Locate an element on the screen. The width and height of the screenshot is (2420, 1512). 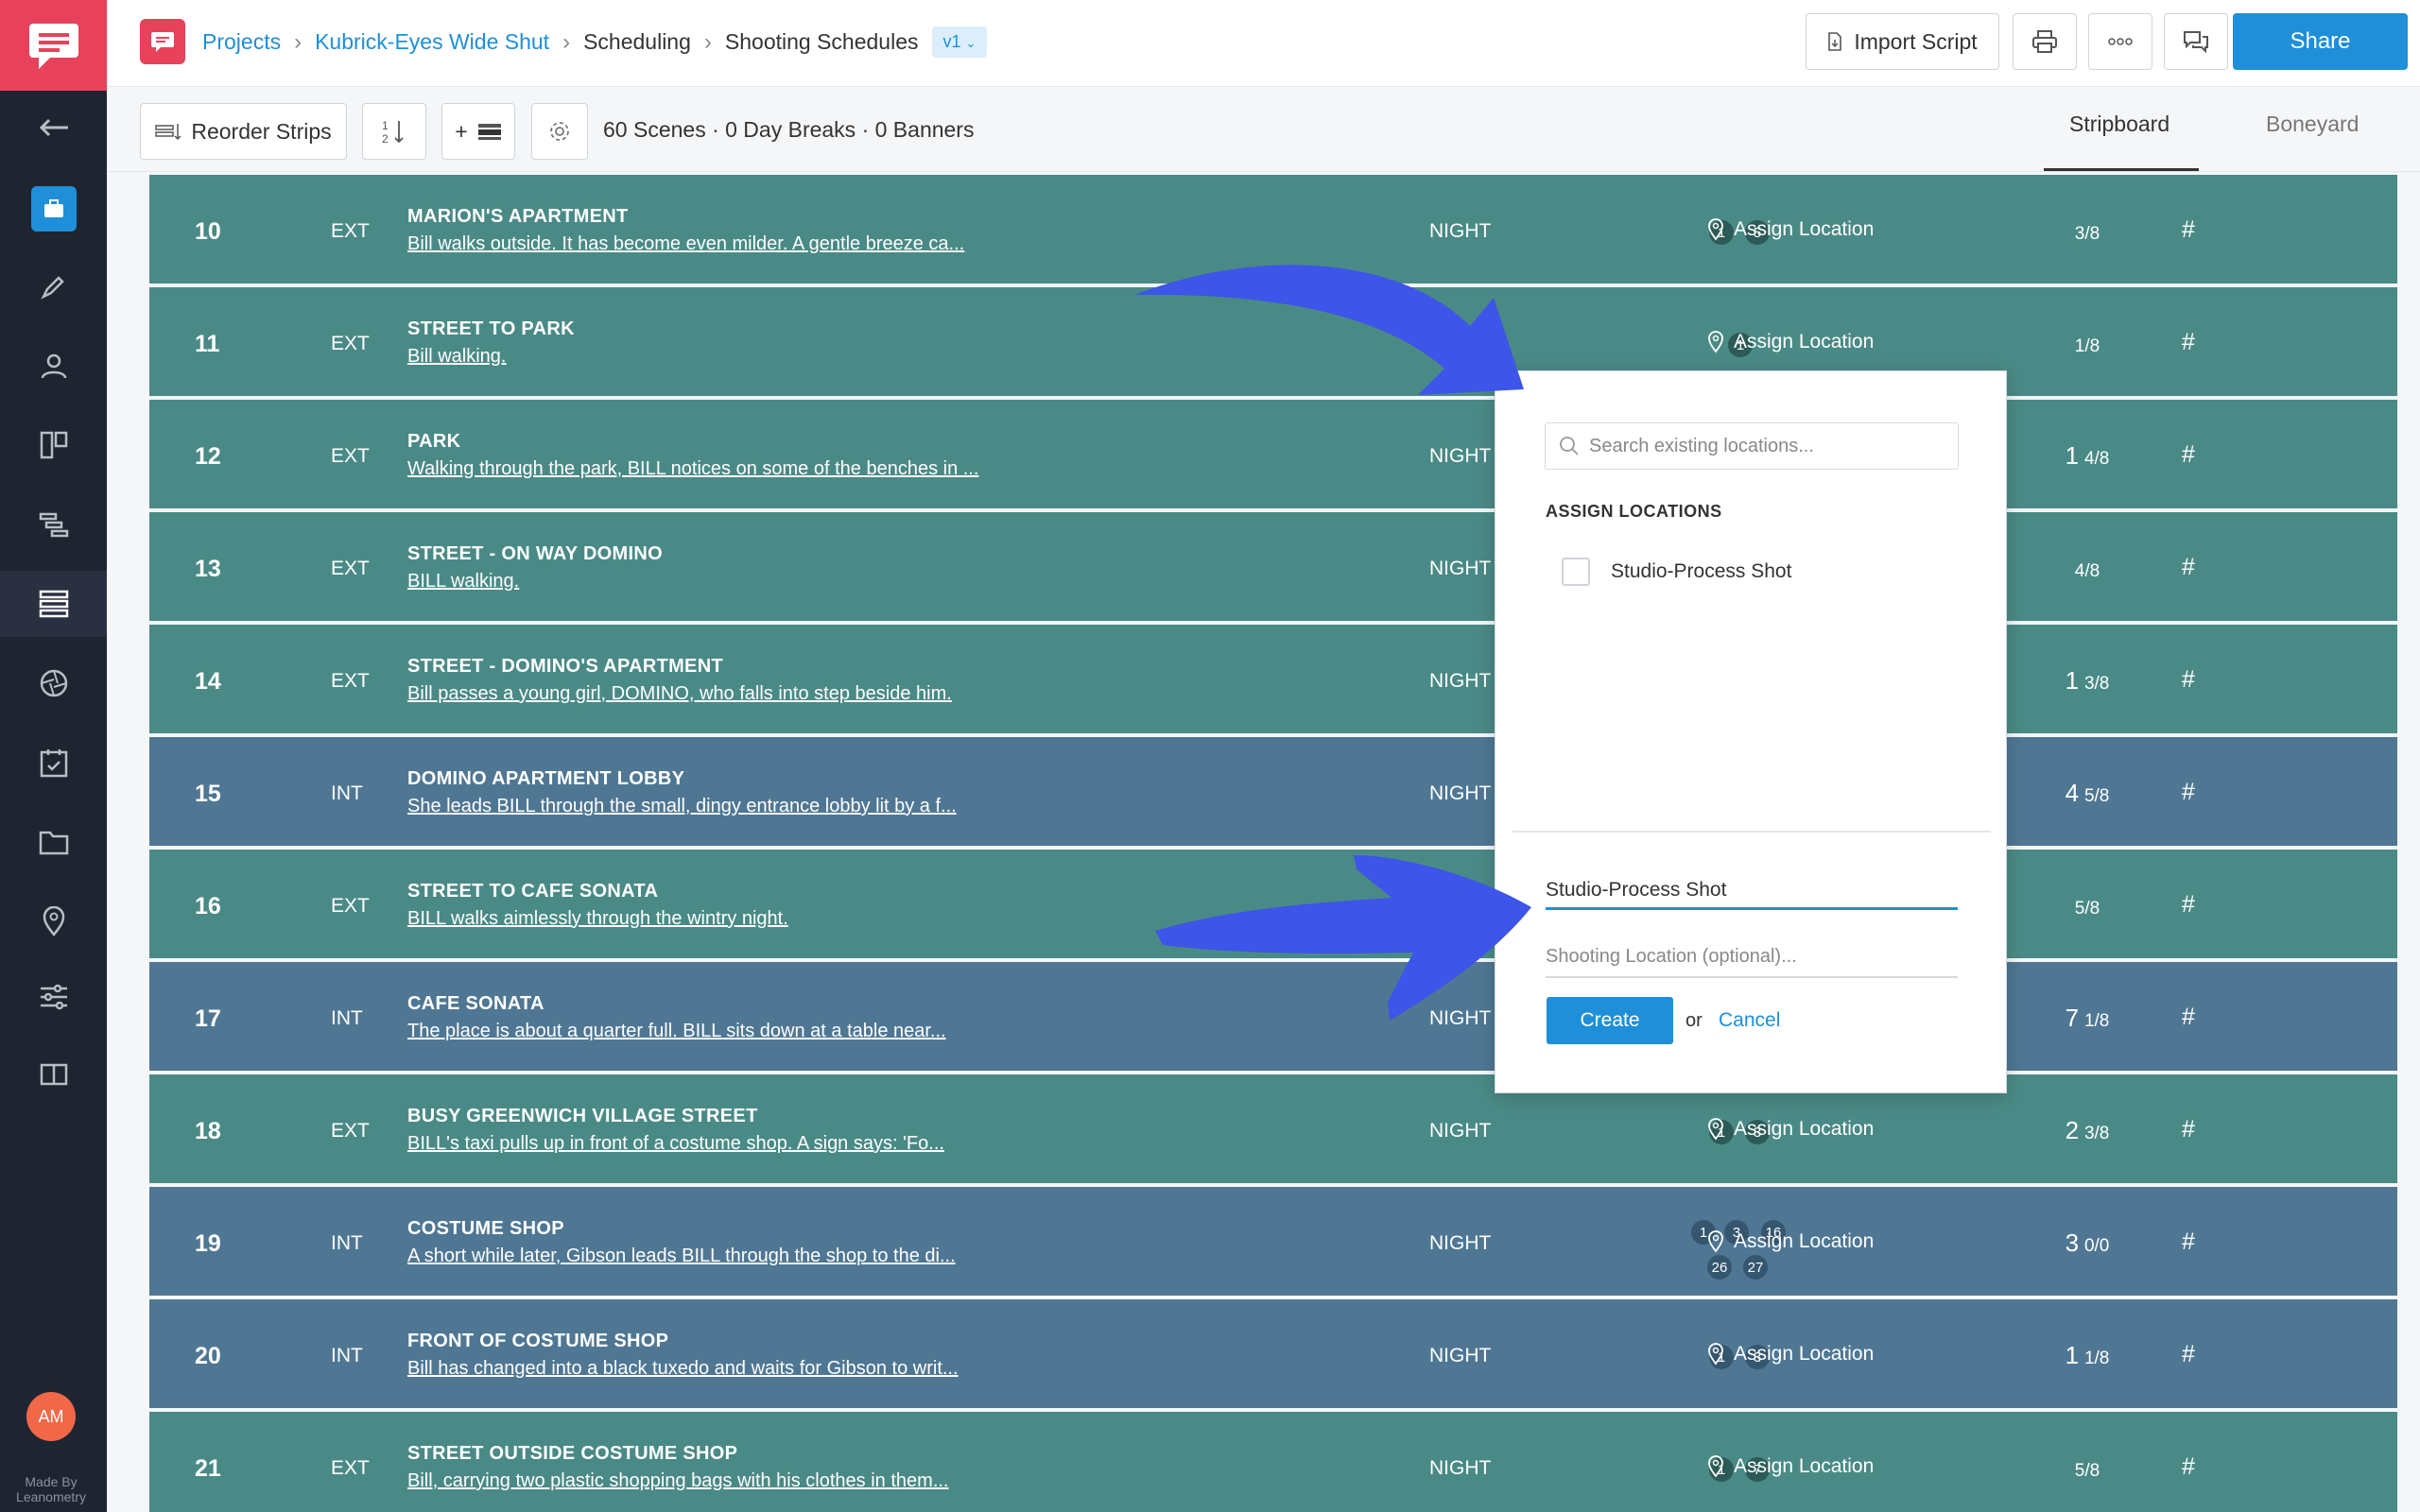
nav-camera is located at coordinates (53, 683).